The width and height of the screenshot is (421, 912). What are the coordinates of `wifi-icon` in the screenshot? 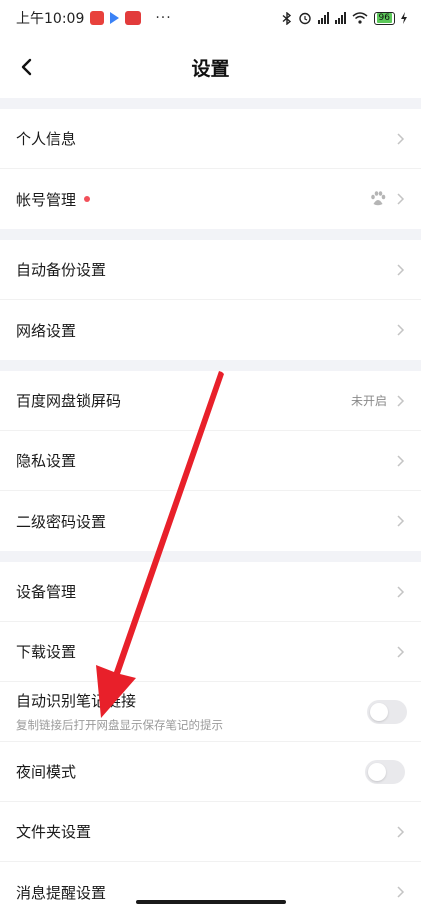 It's located at (360, 18).